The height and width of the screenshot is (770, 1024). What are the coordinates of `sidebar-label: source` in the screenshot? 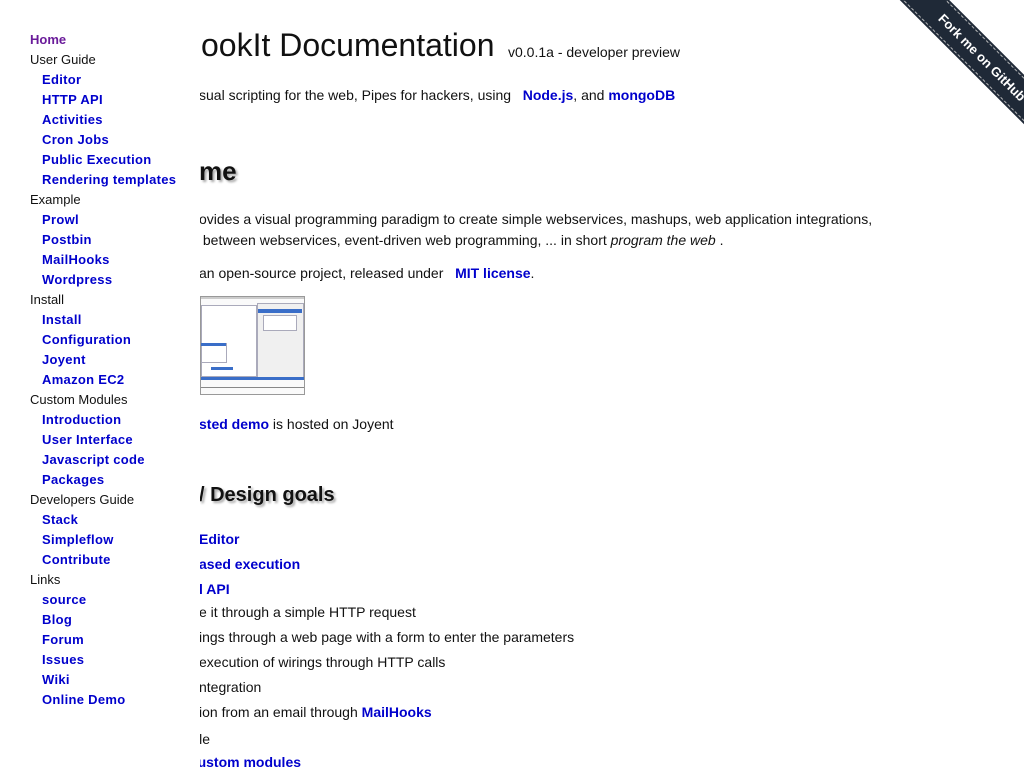 It's located at (64, 599).